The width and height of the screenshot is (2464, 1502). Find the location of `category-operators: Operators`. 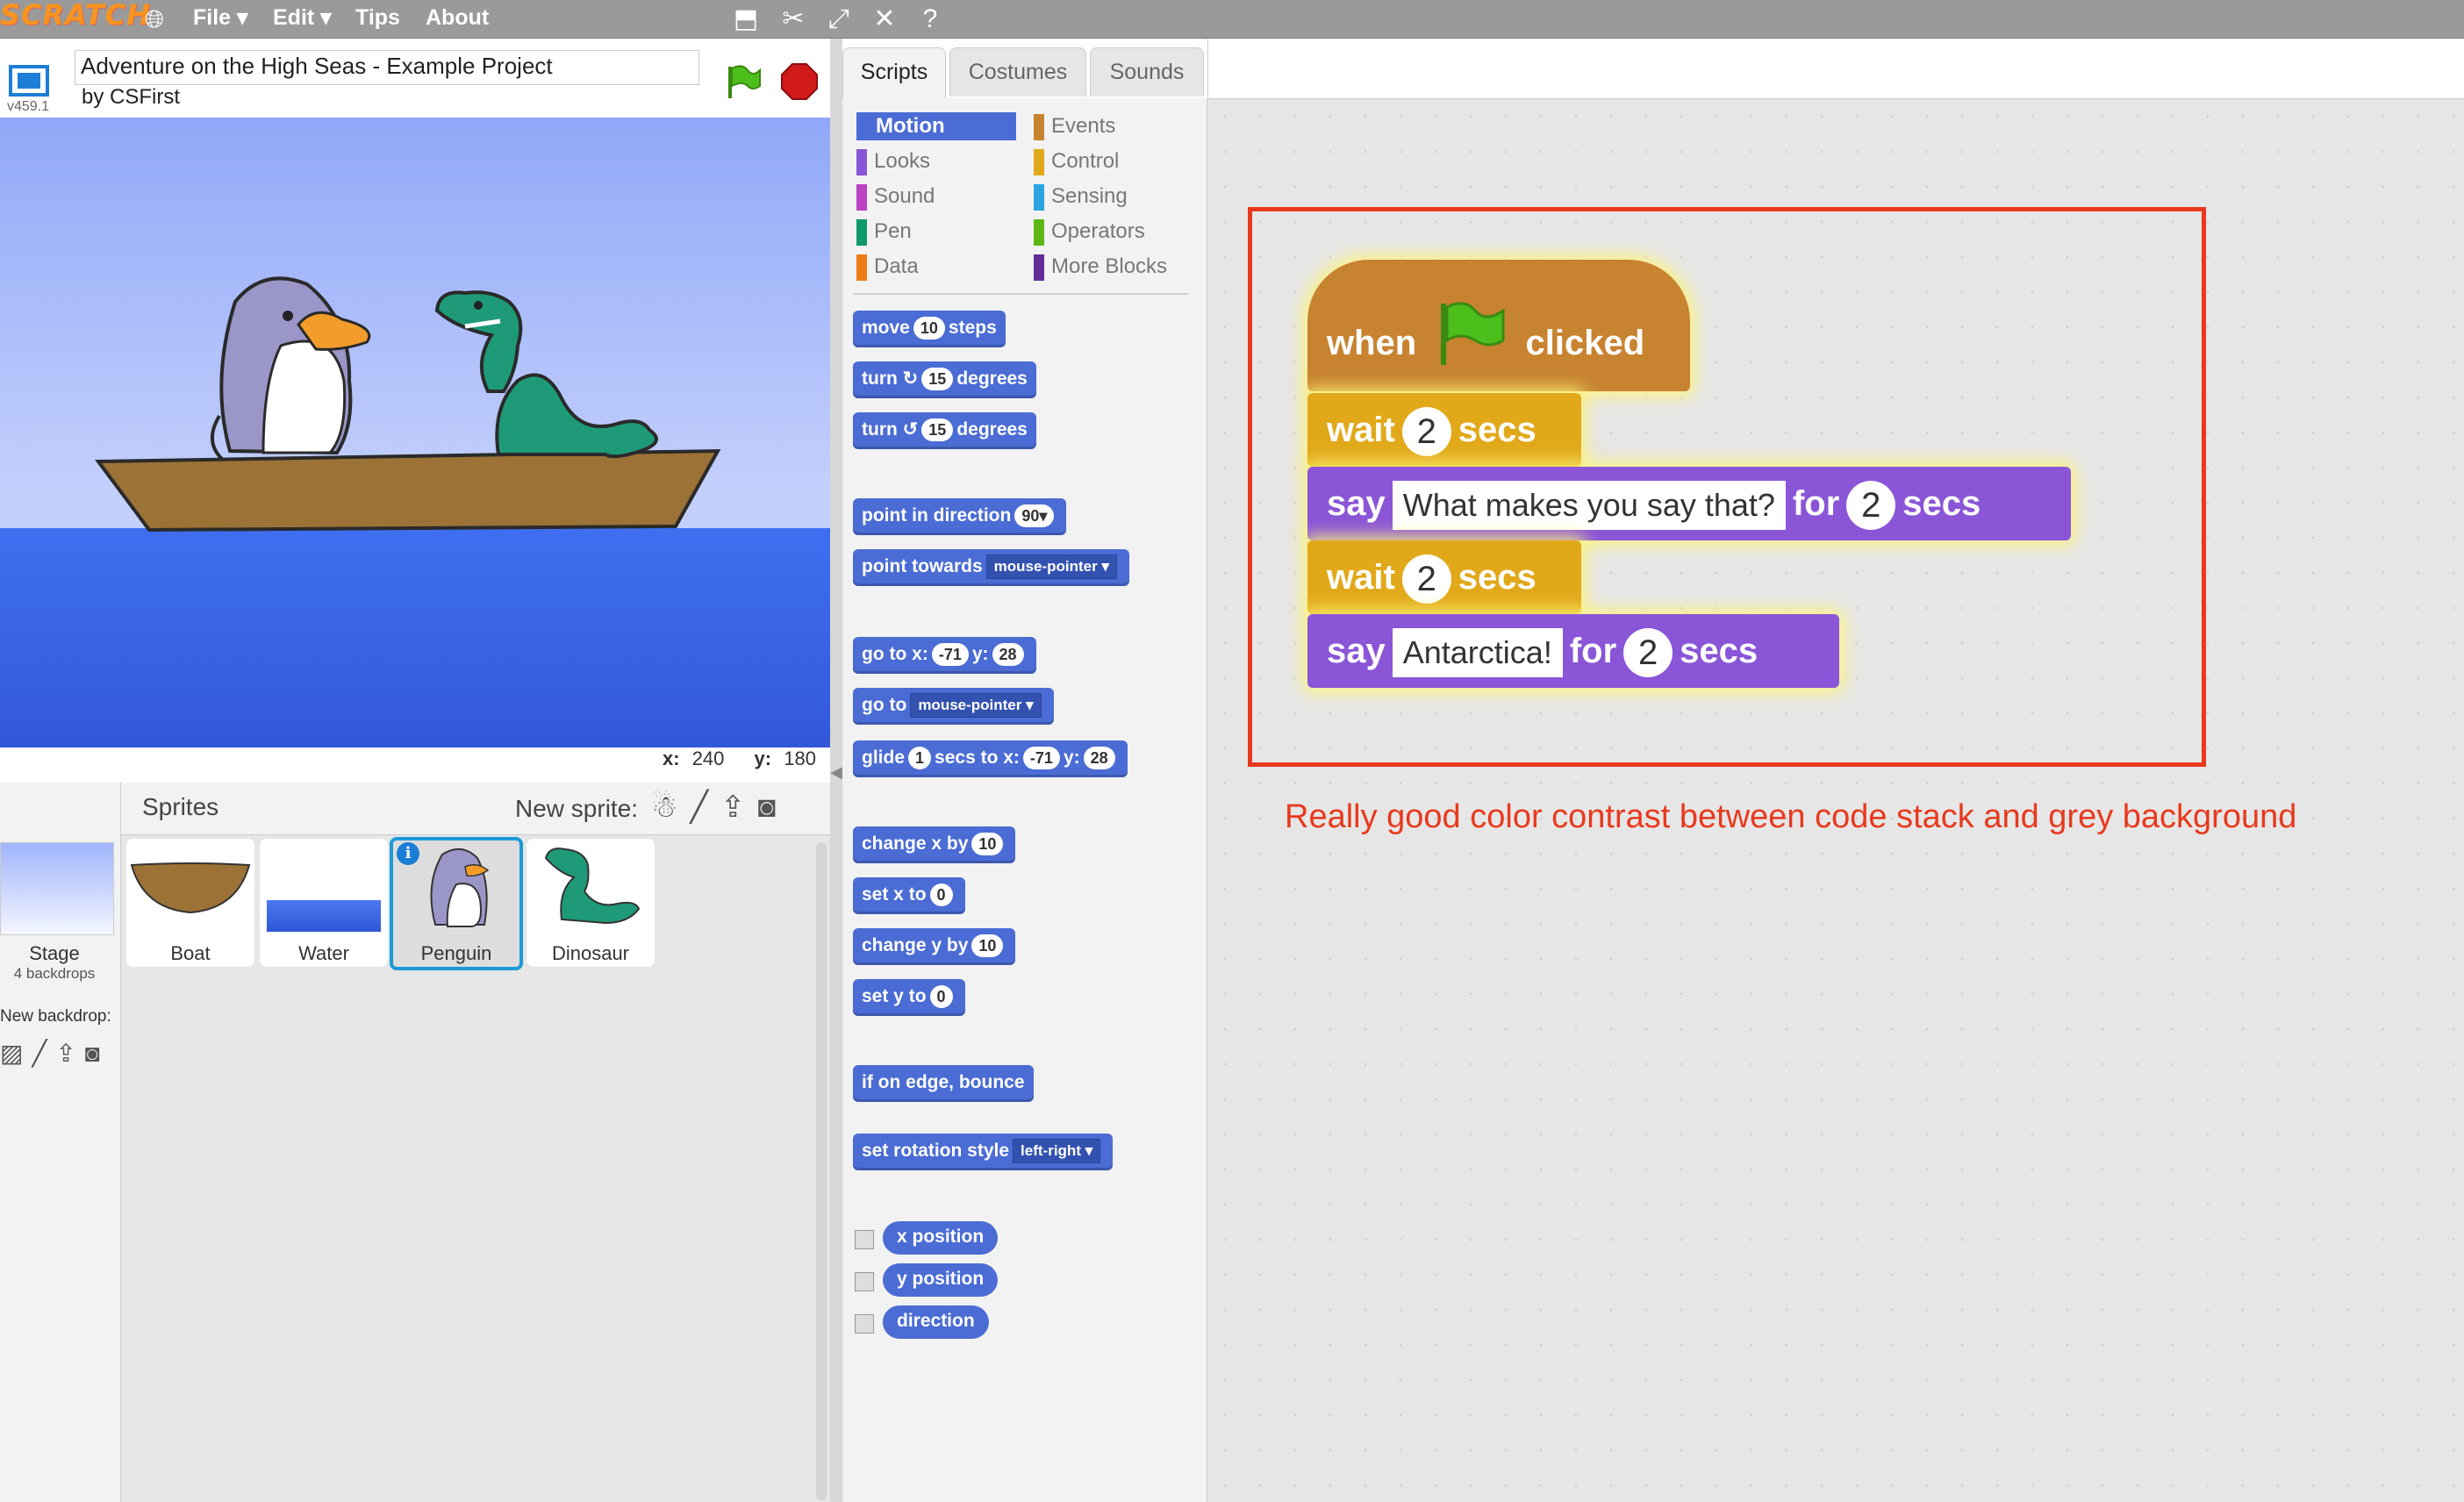

category-operators: Operators is located at coordinates (1089, 232).